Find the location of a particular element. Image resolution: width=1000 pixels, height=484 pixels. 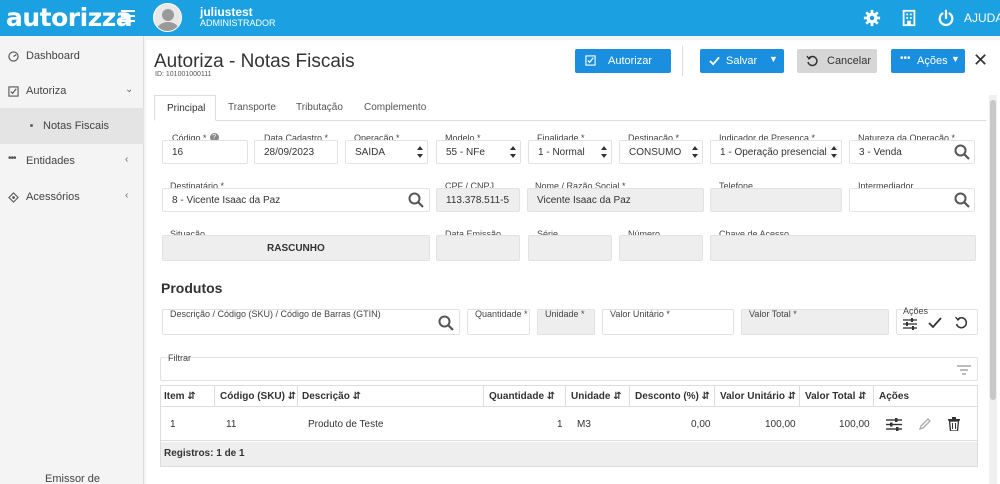

sidebar-item-entidades: ••• Entidades ‹ is located at coordinates (72, 161).